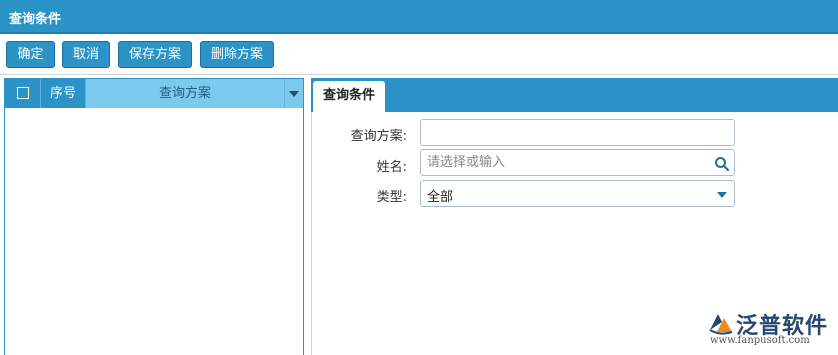  Describe the element at coordinates (349, 96) in the screenshot. I see `tab-query-conditions: 查询条件` at that location.